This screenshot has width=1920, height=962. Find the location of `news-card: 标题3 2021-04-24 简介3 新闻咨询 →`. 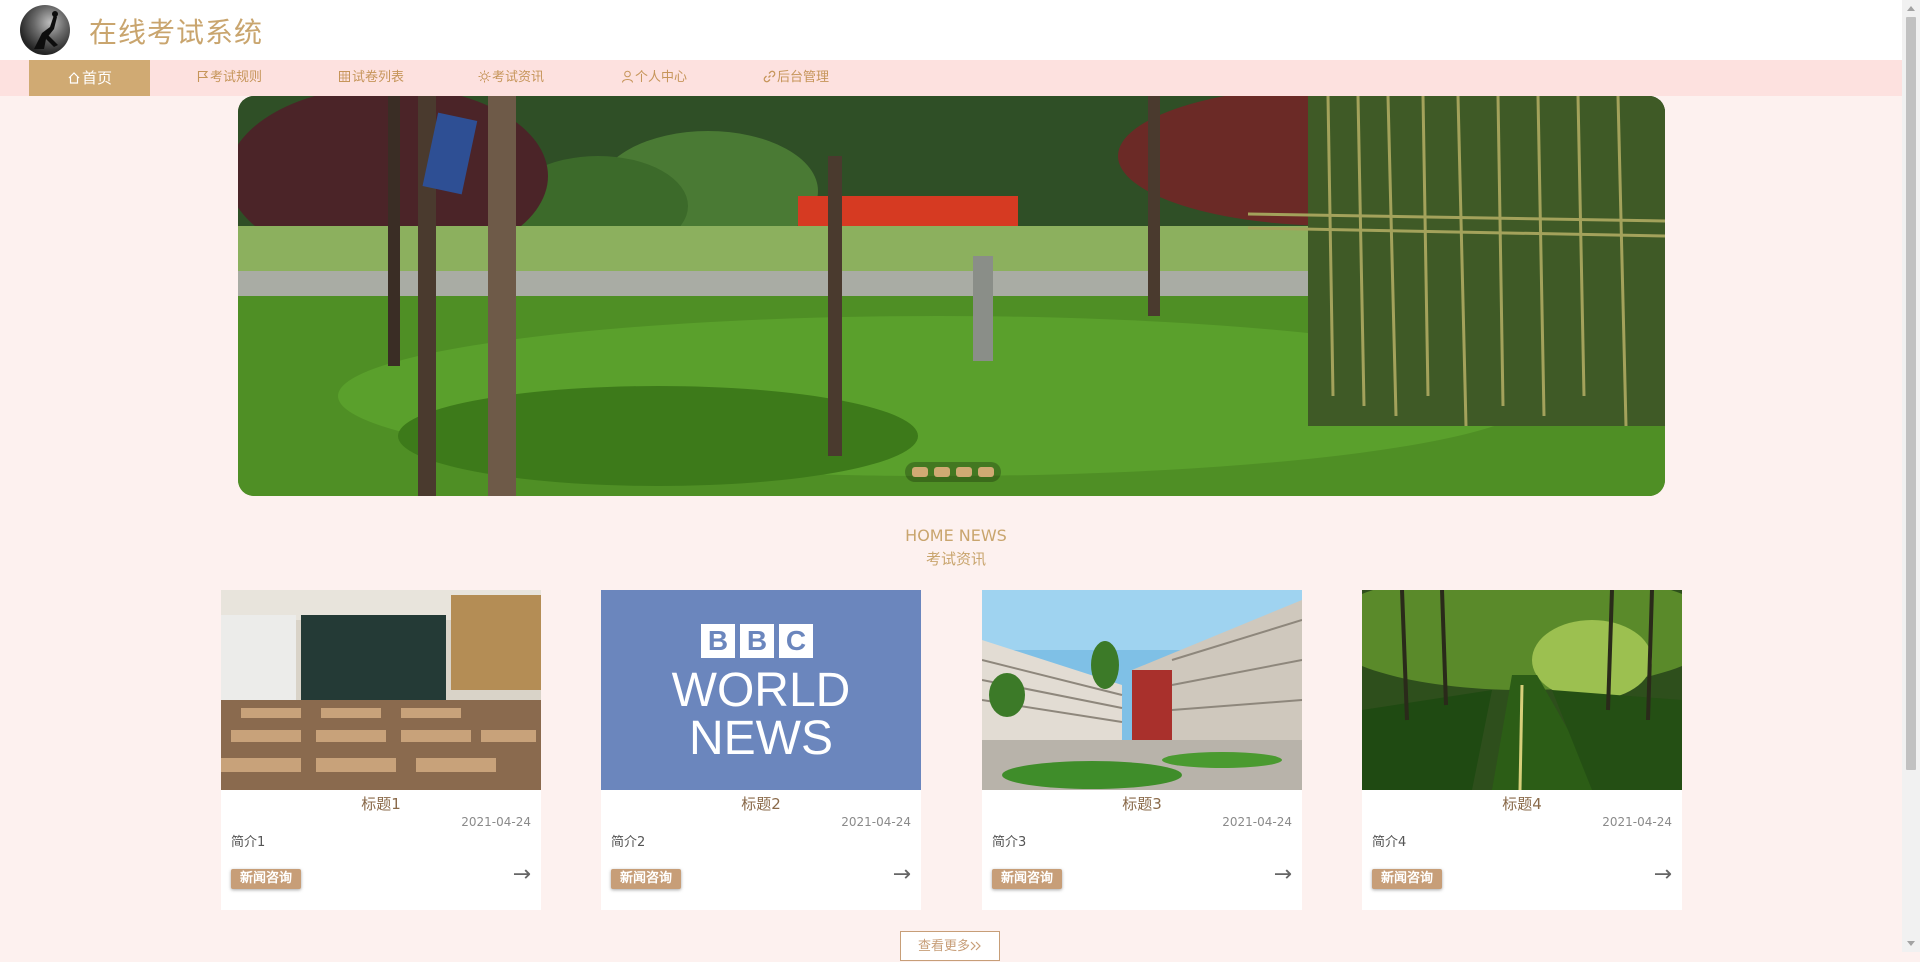

news-card: 标题3 2021-04-24 简介3 新闻咨询 → is located at coordinates (1142, 750).